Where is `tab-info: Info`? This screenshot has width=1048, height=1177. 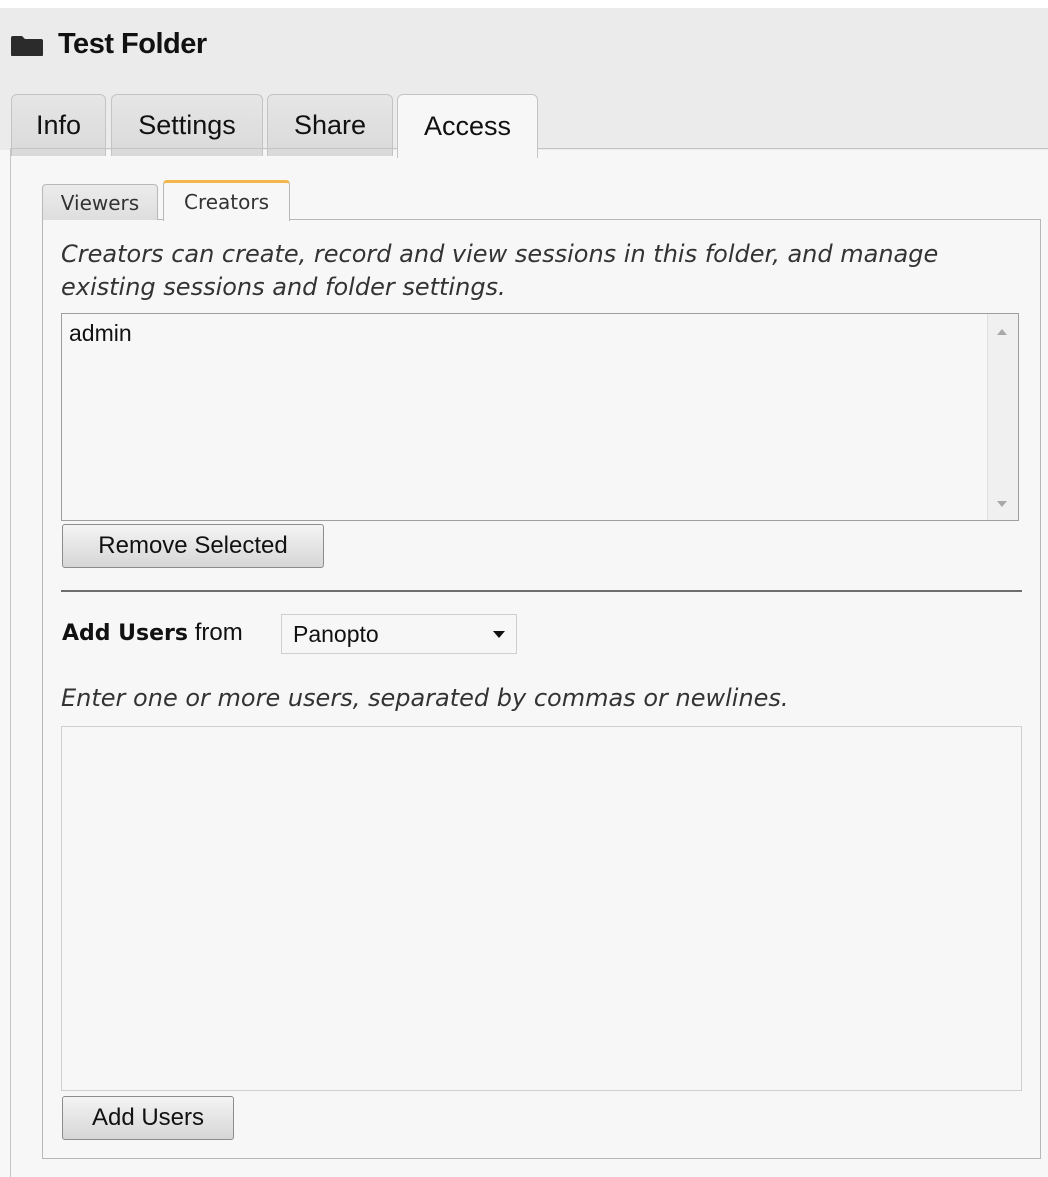 tab-info: Info is located at coordinates (58, 125).